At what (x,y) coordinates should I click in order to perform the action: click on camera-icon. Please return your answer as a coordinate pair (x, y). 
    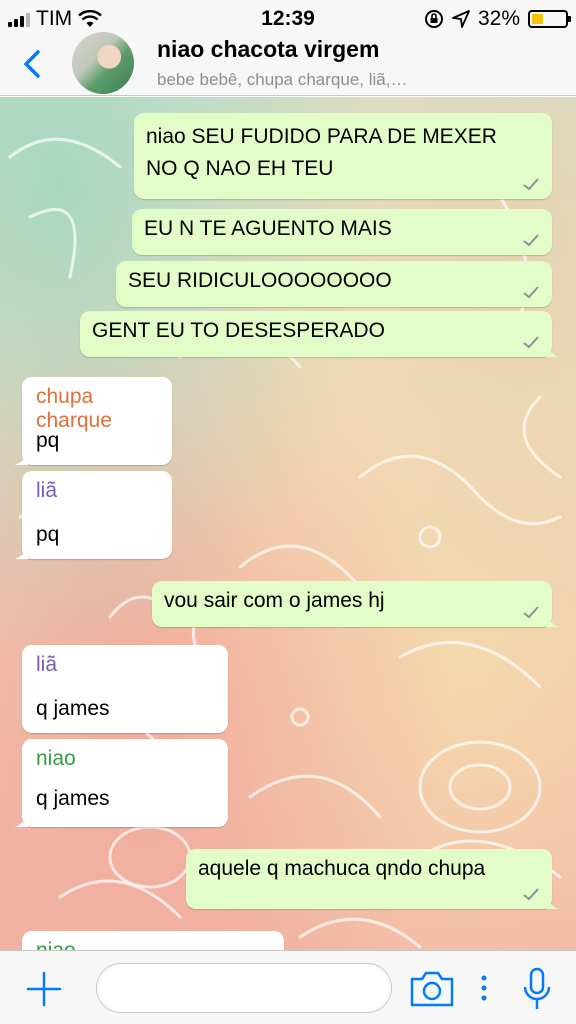
    Looking at the image, I should click on (432, 989).